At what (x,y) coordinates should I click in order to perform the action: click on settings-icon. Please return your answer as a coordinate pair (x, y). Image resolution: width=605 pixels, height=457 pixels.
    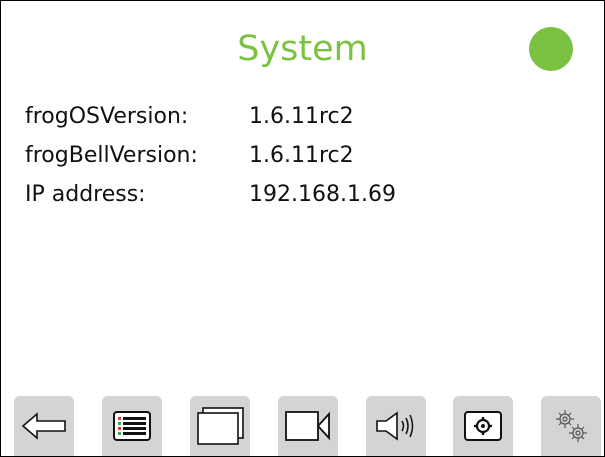
    Looking at the image, I should click on (483, 426).